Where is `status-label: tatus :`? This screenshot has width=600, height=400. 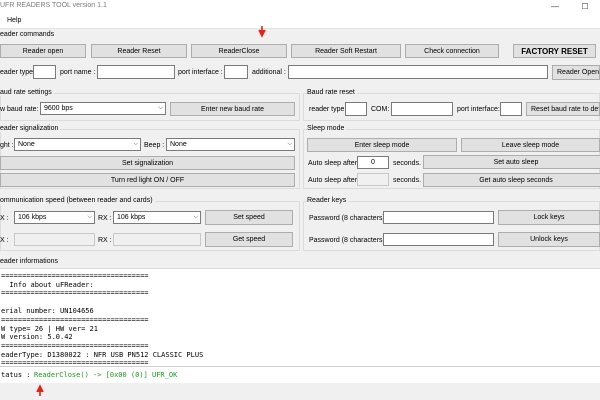 status-label: tatus : is located at coordinates (16, 375).